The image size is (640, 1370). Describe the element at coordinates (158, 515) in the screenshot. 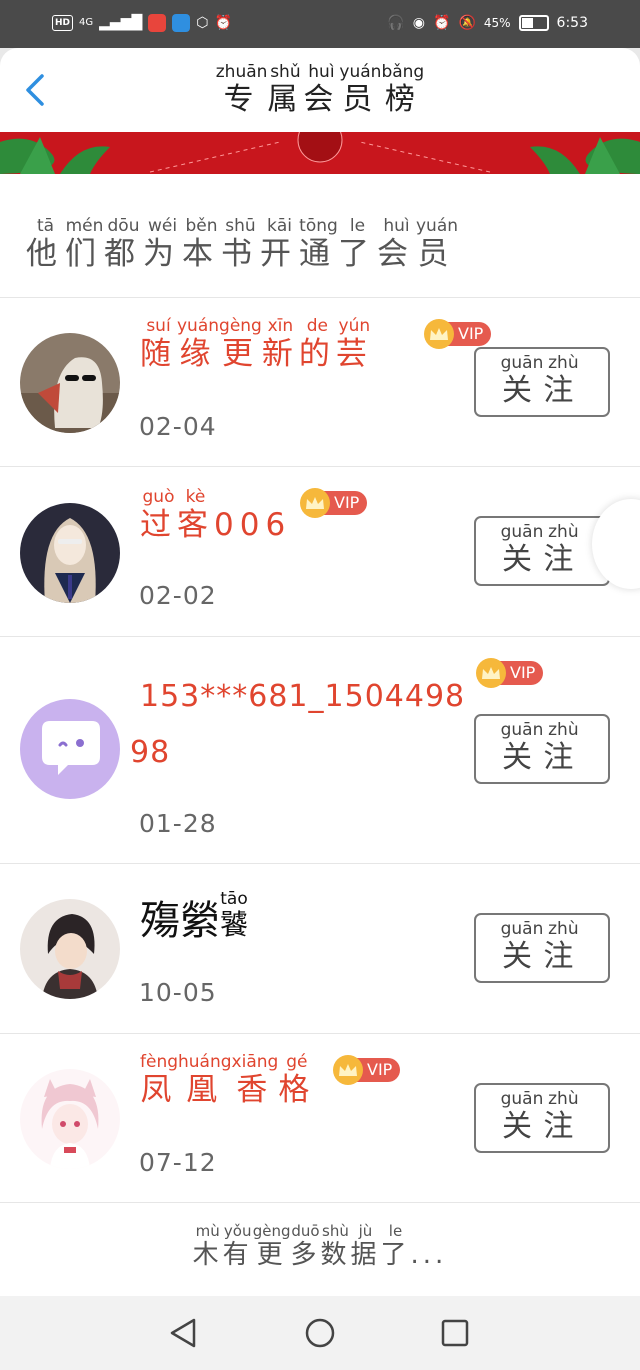

I see `ruby-char: 过guò` at that location.